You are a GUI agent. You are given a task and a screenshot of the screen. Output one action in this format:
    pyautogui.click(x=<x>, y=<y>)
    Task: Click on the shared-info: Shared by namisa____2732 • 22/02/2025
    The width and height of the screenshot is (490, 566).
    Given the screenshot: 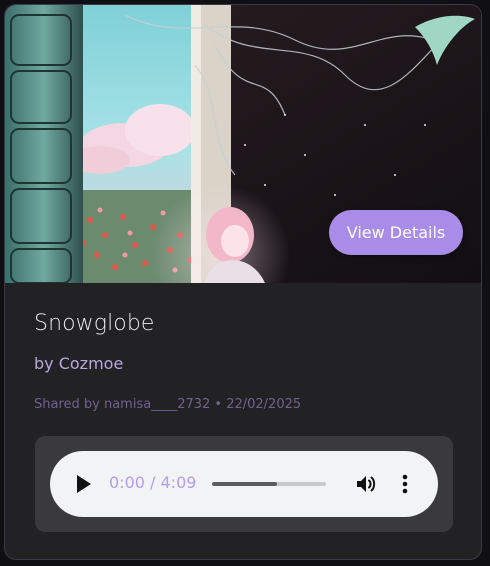 What is the action you would take?
    pyautogui.click(x=168, y=404)
    